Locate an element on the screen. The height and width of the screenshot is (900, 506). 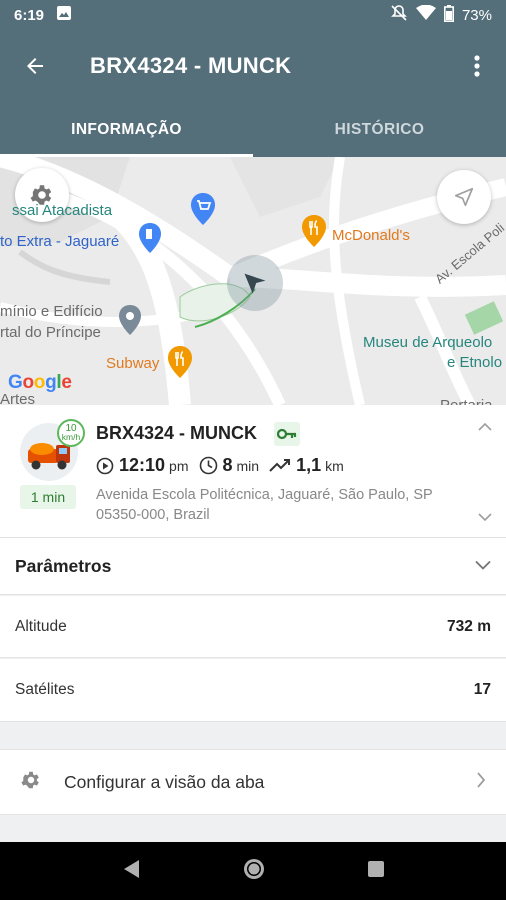
parameters-header: Parâmetros is located at coordinates (253, 566).